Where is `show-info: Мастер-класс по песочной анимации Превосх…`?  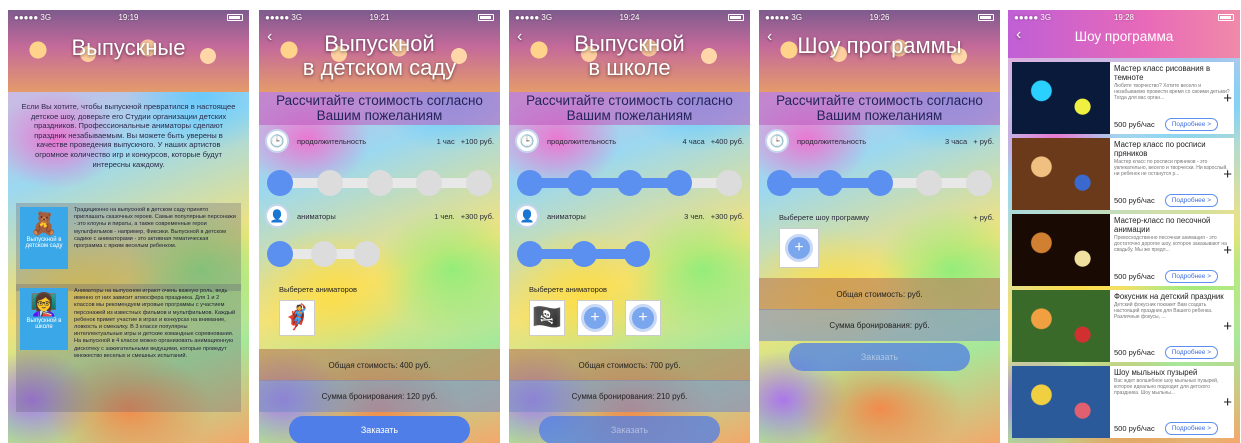 show-info: Мастер-класс по песочной анимации Превосх… is located at coordinates (1172, 250).